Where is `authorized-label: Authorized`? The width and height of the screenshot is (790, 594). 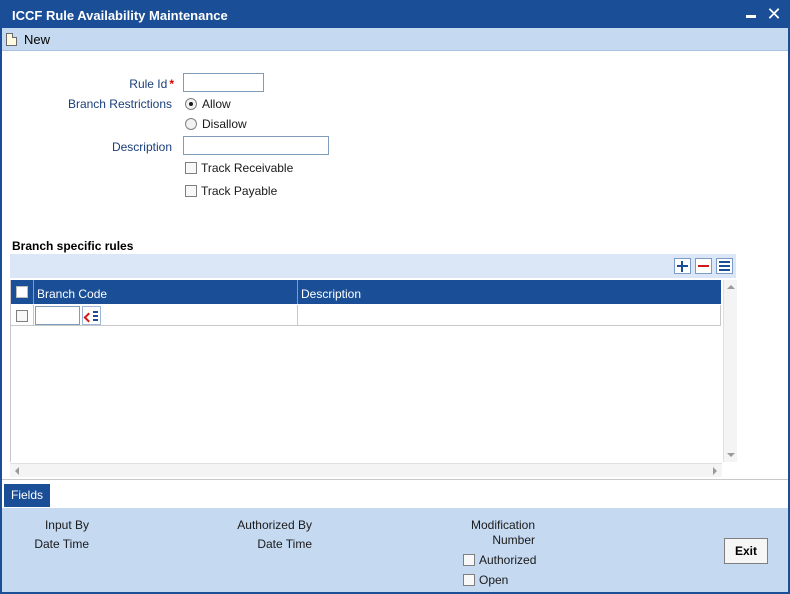
authorized-label: Authorized is located at coordinates (508, 560).